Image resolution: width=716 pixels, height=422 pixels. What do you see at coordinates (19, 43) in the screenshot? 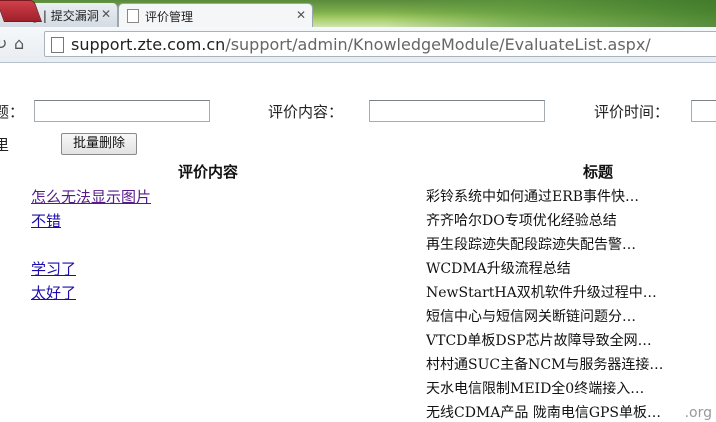
I see `home-icon: ⌂` at bounding box center [19, 43].